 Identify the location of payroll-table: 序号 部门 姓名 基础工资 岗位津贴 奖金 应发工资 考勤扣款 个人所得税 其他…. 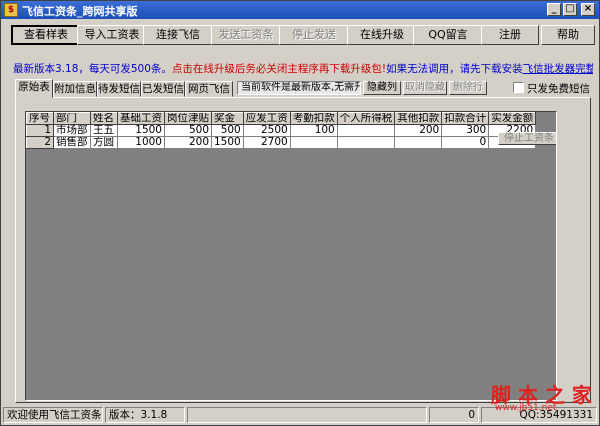
(281, 130).